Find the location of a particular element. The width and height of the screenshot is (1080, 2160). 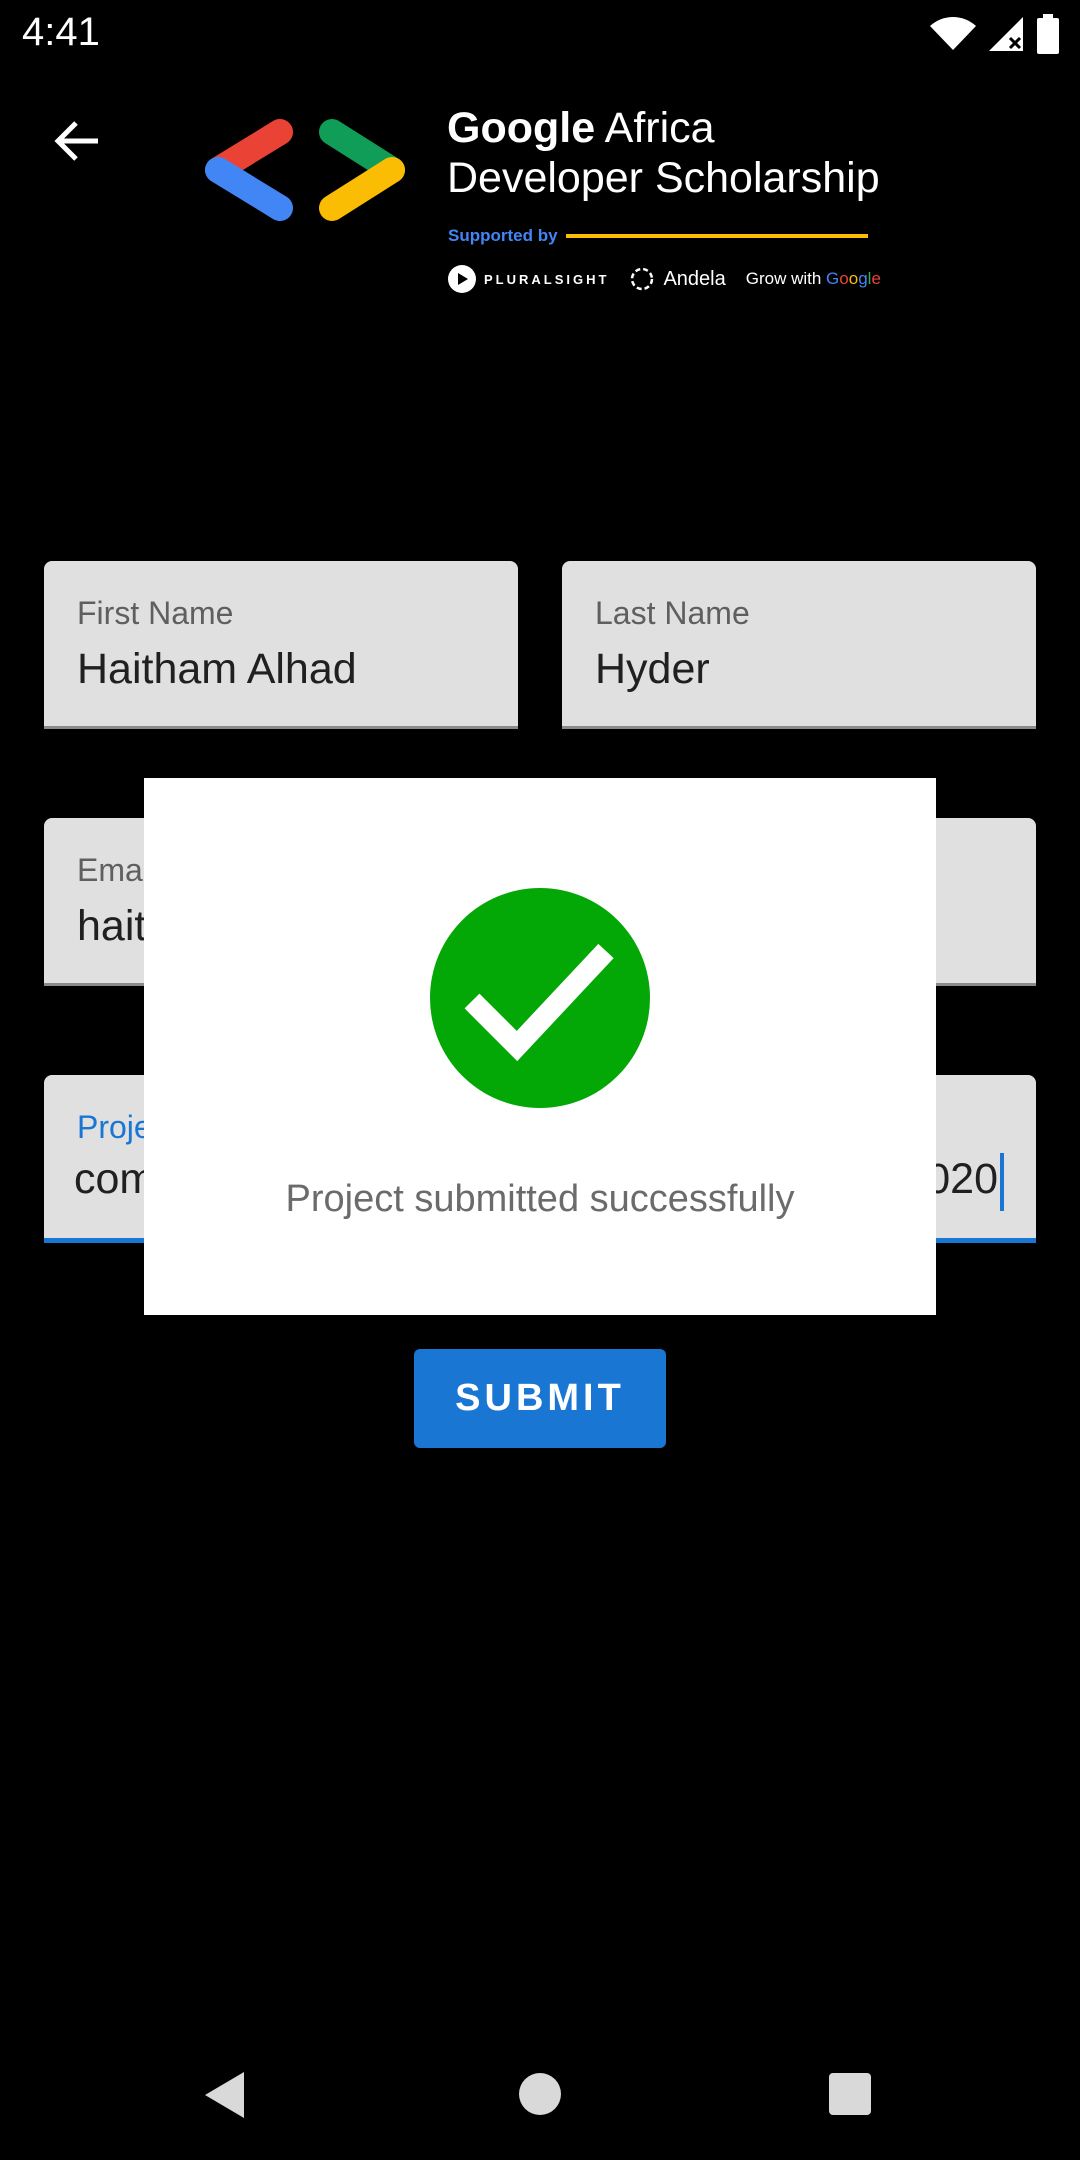

logo-africa-word: Africa is located at coordinates (655, 128).